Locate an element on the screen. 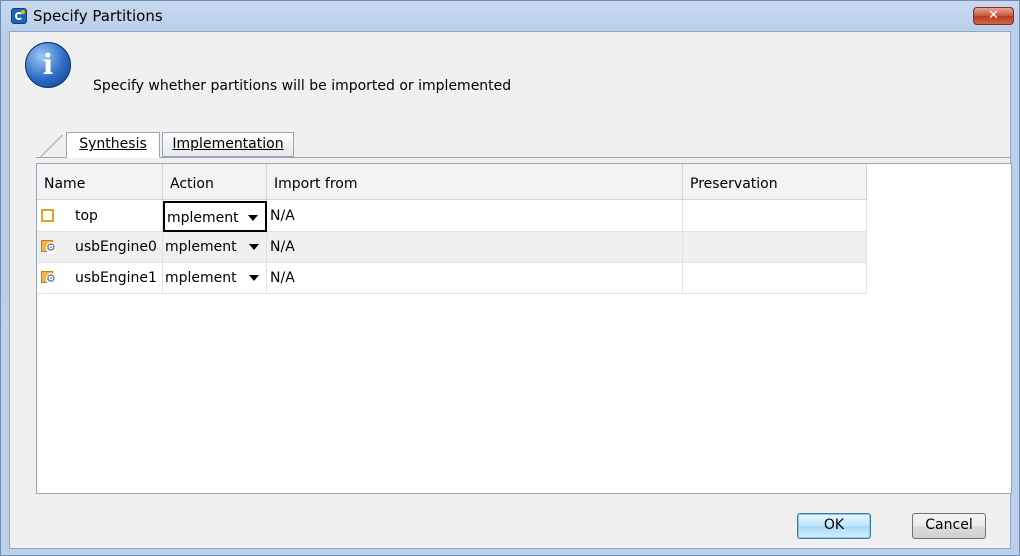  cancel-button: Cancel is located at coordinates (949, 526).